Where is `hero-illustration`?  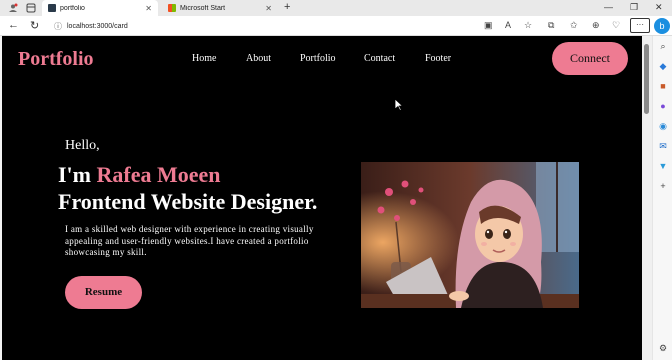 hero-illustration is located at coordinates (470, 235).